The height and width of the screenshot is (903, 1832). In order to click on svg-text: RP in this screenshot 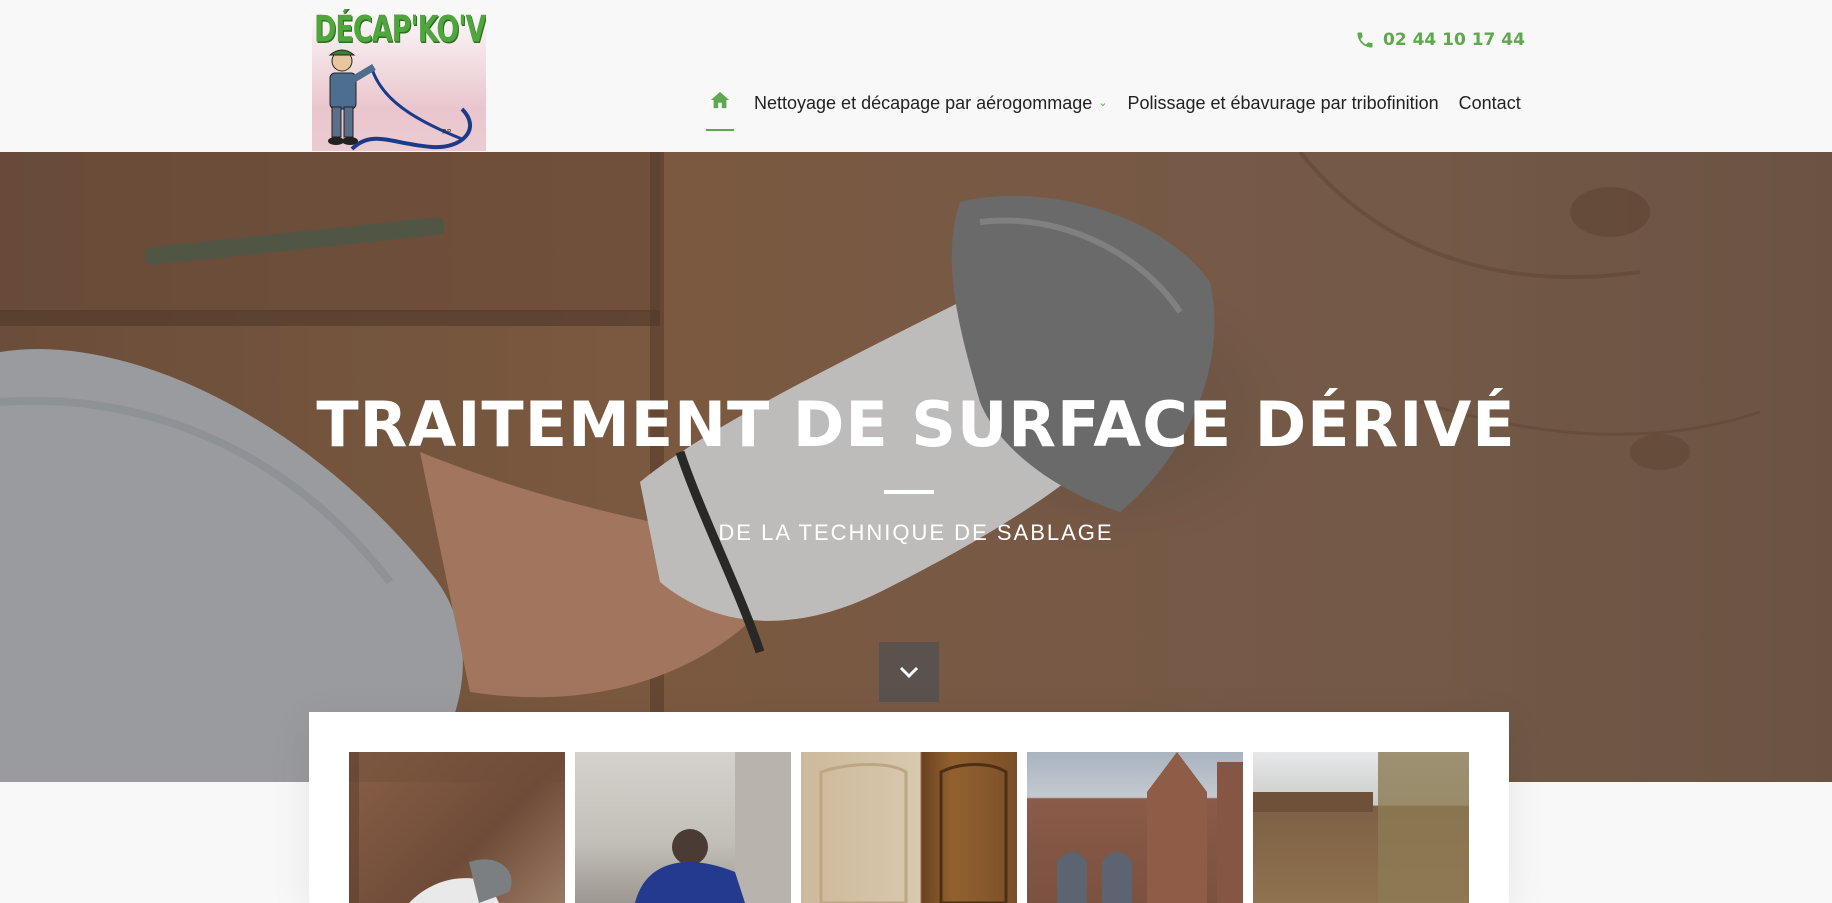, I will do `click(446, 132)`.